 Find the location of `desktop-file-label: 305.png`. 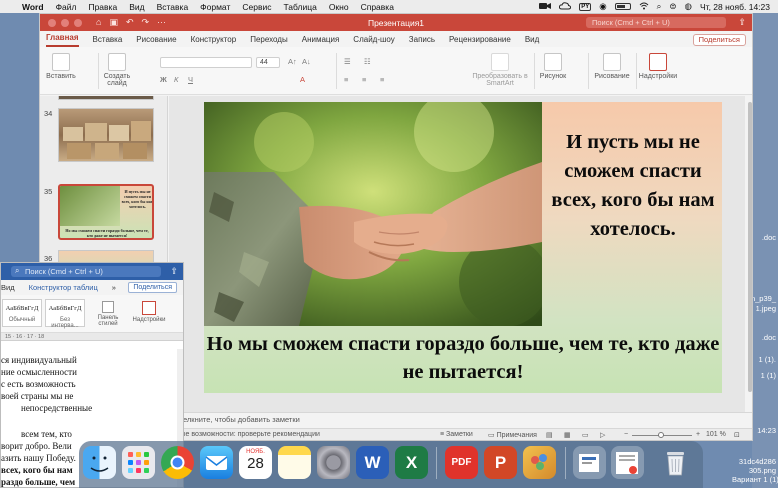

desktop-file-label: 305.png is located at coordinates (737, 470).